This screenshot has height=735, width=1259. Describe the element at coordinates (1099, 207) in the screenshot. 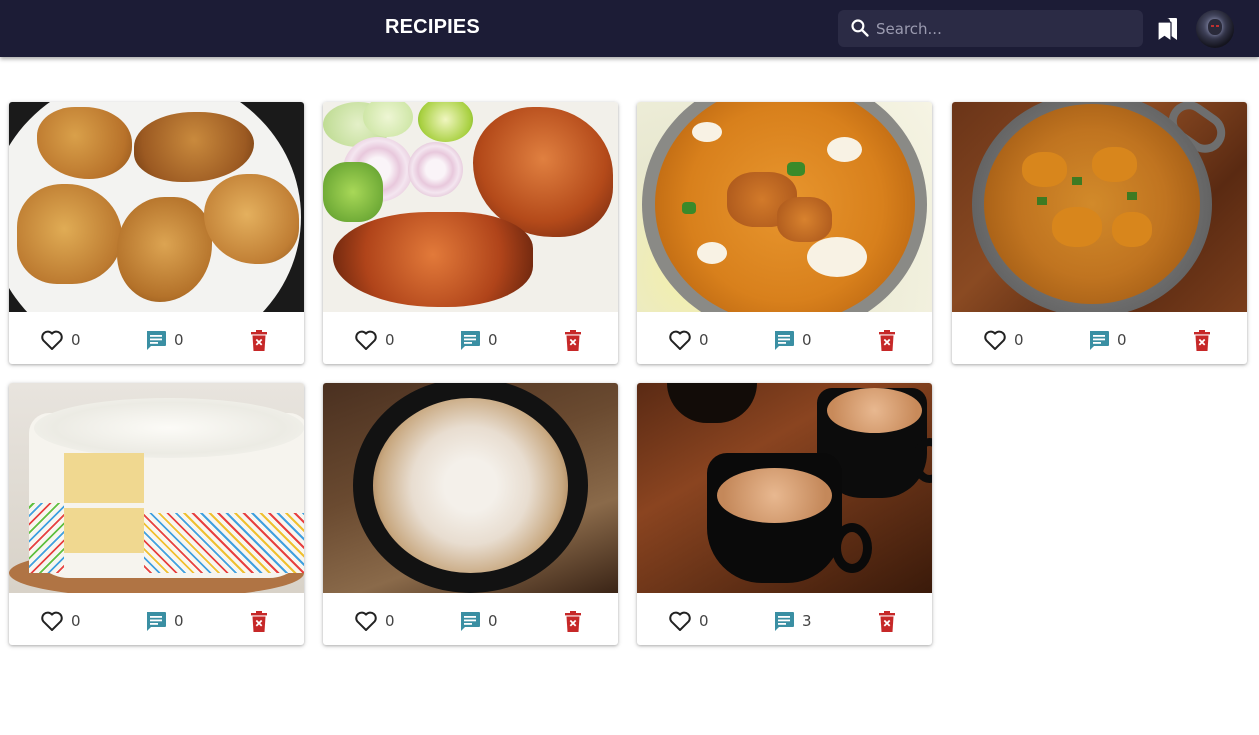

I see `recipe-image-chicken-curry-pan` at that location.